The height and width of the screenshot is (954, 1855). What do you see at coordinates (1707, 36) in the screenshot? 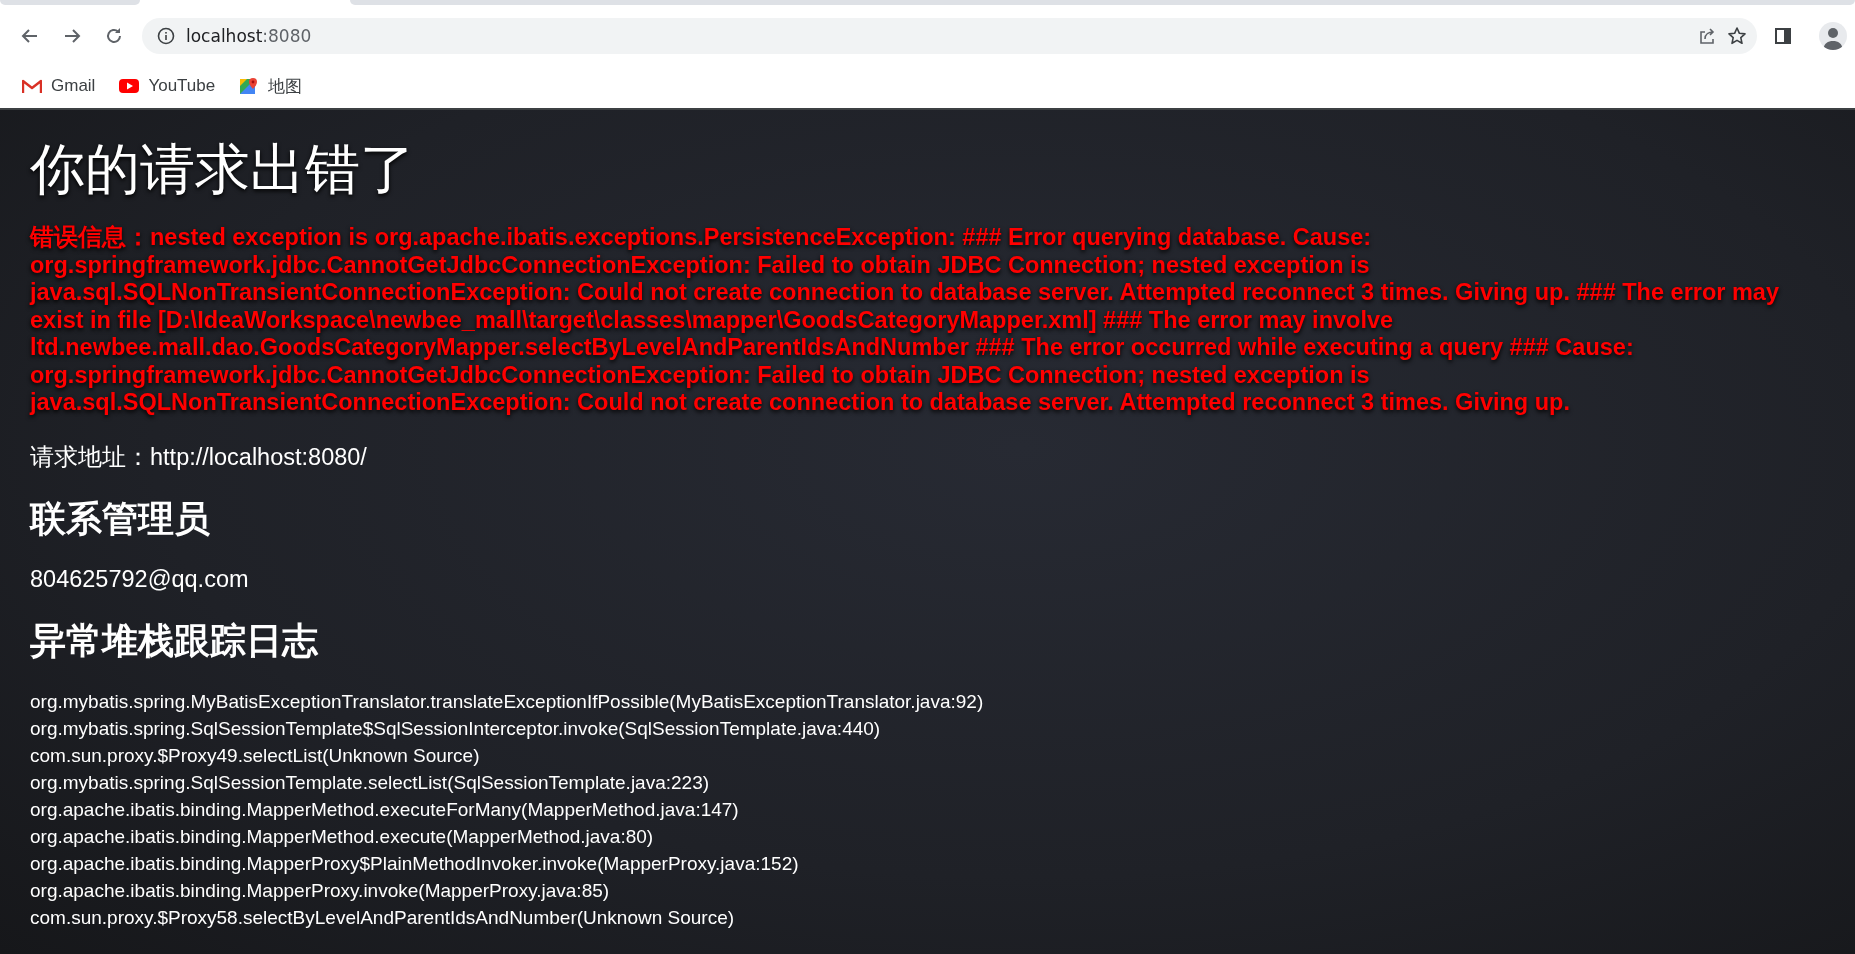
I see `share-icon` at bounding box center [1707, 36].